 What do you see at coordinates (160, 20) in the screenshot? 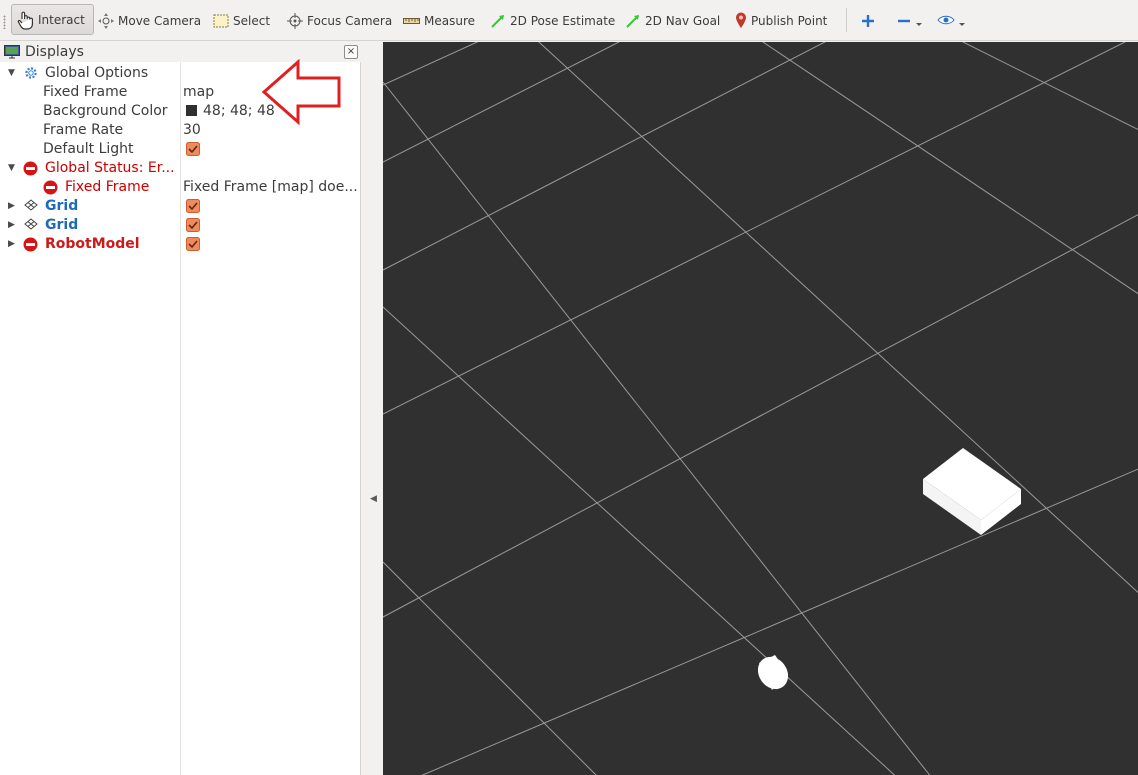
I see `move-camera-label: Move Camera` at bounding box center [160, 20].